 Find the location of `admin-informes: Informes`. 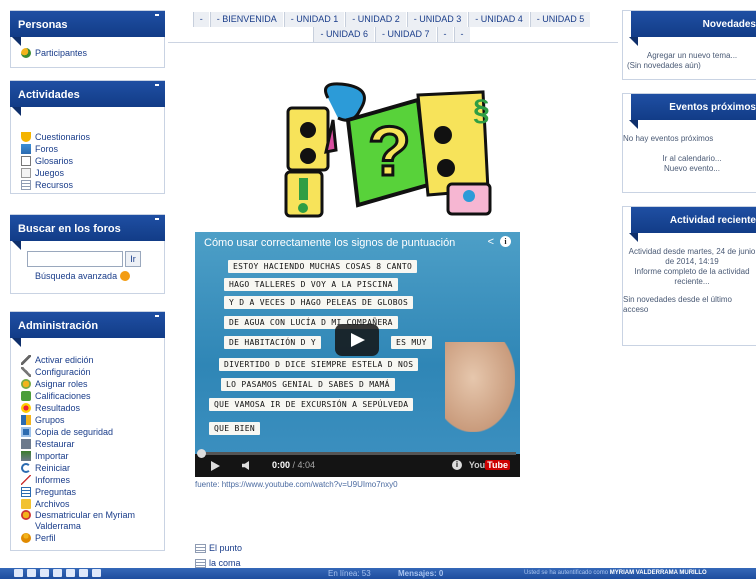

admin-informes: Informes is located at coordinates (89, 480).